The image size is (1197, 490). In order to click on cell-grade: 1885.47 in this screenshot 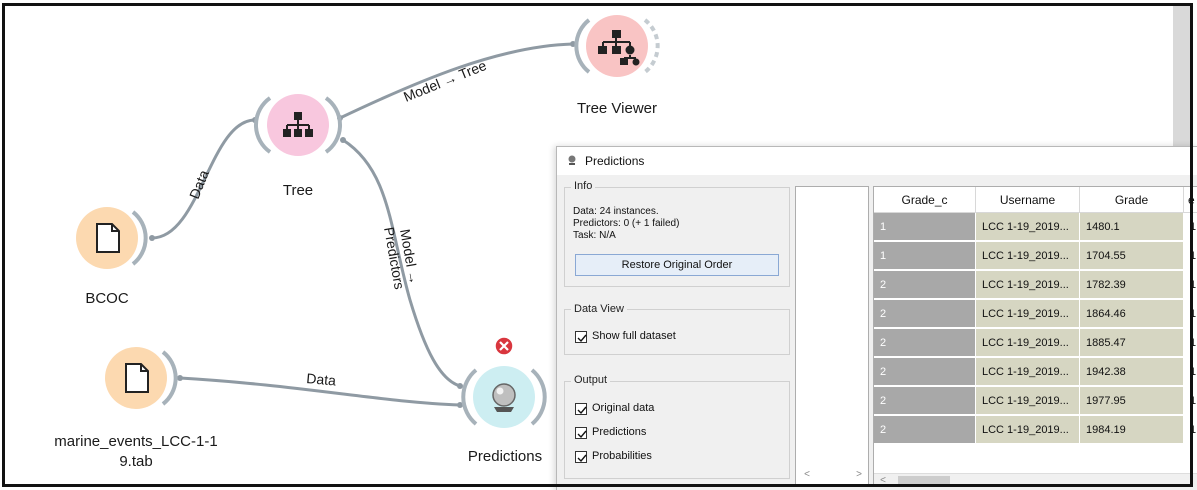, I will do `click(1132, 343)`.